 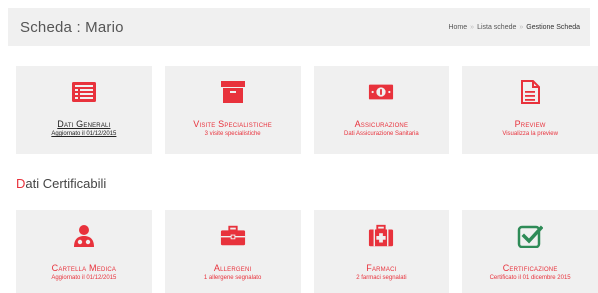 I want to click on card-preview: Preview Visualizza la preview, so click(x=530, y=110).